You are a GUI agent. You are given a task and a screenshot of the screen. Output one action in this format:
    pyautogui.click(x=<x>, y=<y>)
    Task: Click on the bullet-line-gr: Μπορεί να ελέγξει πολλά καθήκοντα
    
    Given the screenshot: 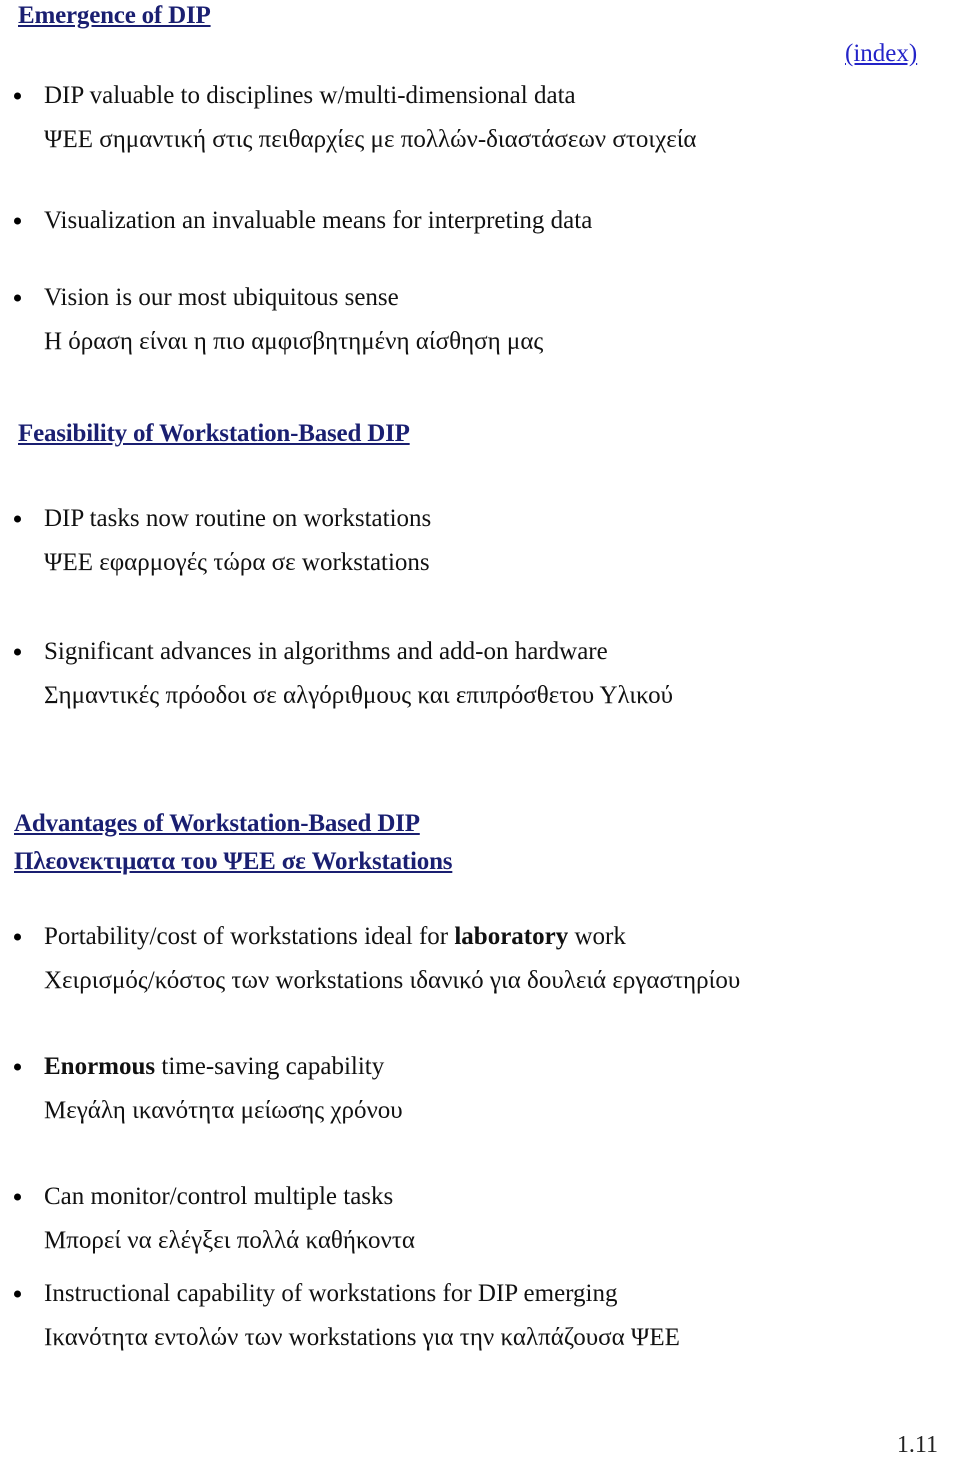 What is the action you would take?
    pyautogui.click(x=465, y=1241)
    